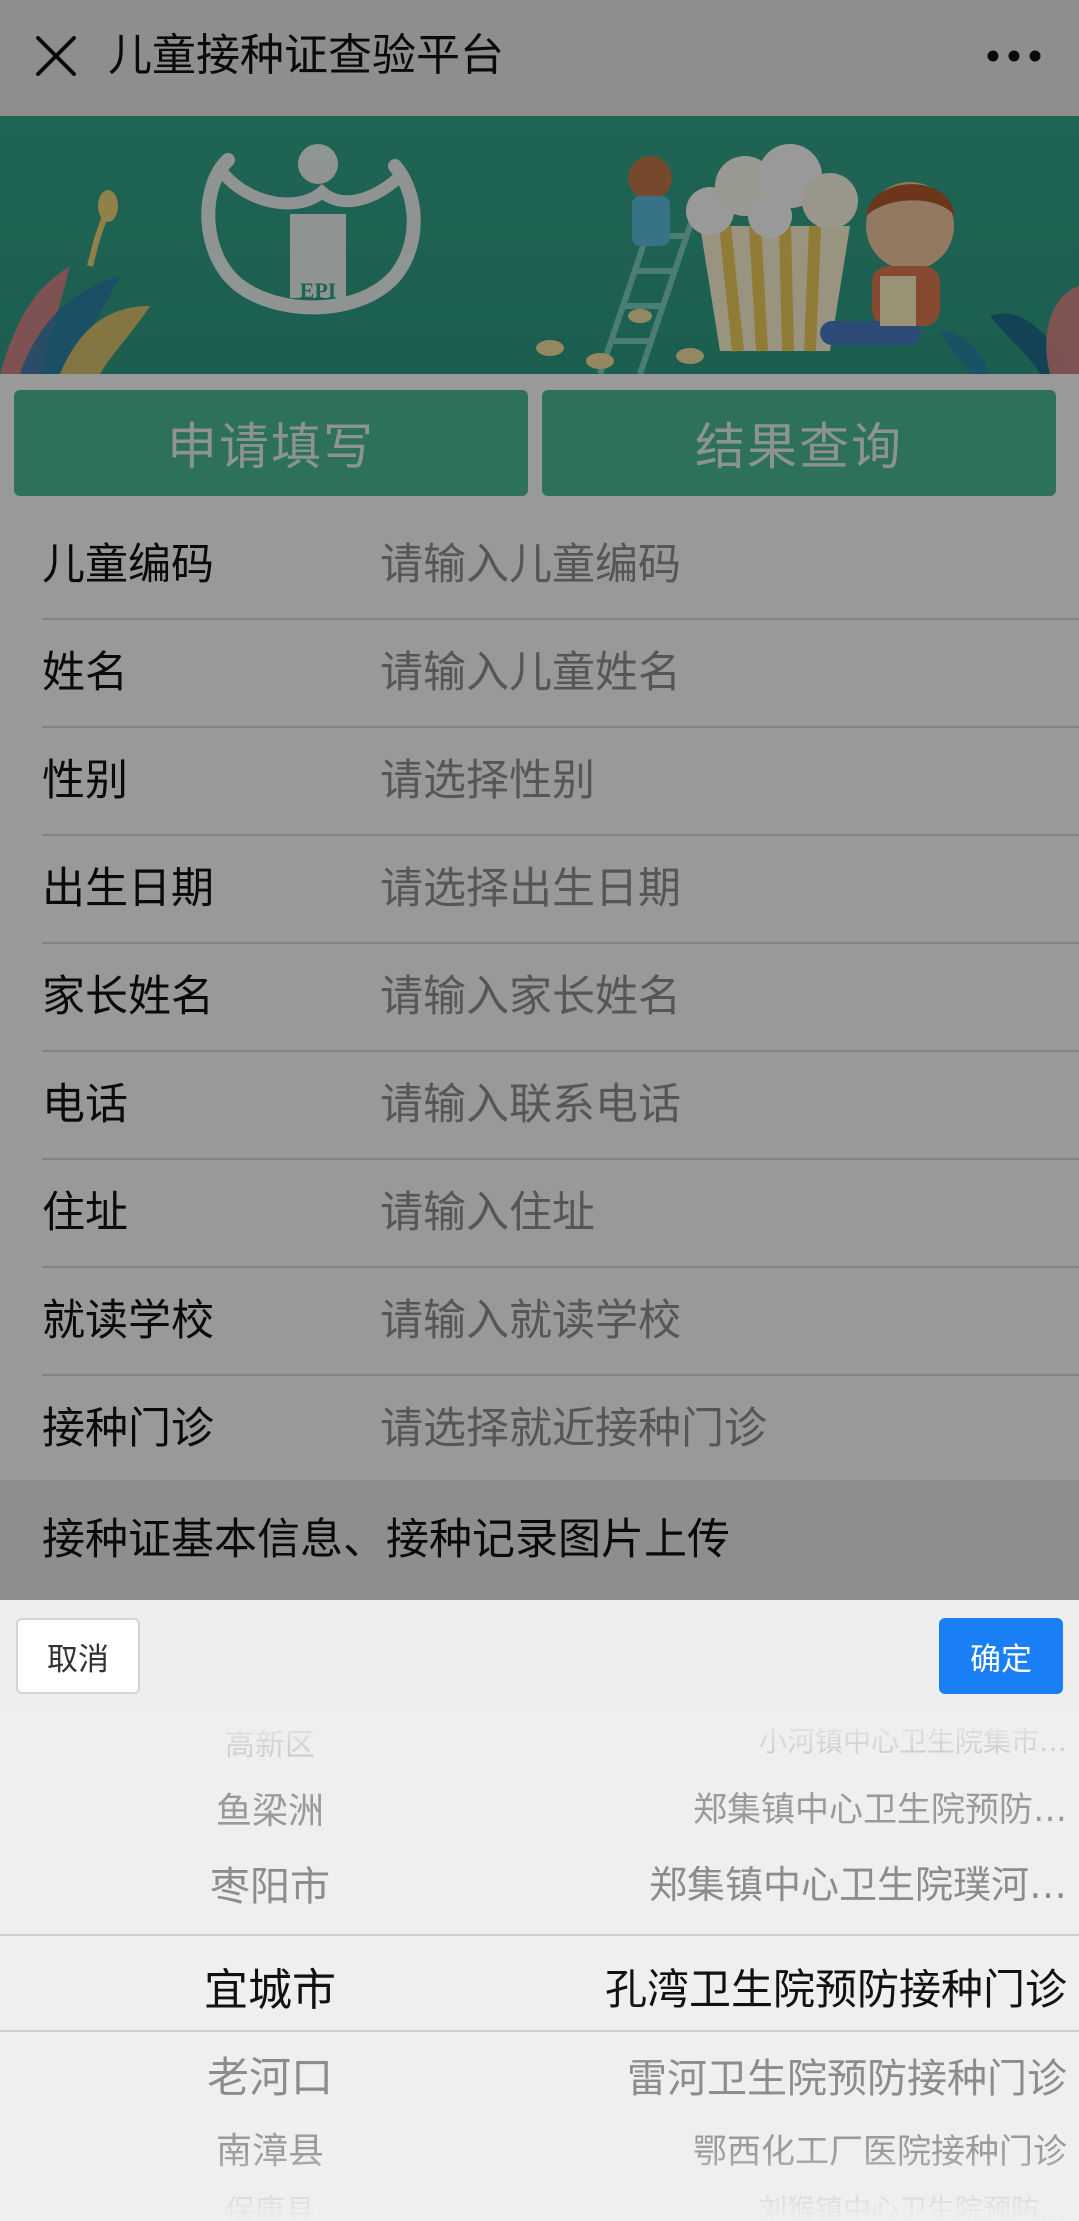 Image resolution: width=1079 pixels, height=2221 pixels. Describe the element at coordinates (836, 1986) in the screenshot. I see `picker-clinic-option-selected: 孔湾卫生院预防接种门诊` at that location.